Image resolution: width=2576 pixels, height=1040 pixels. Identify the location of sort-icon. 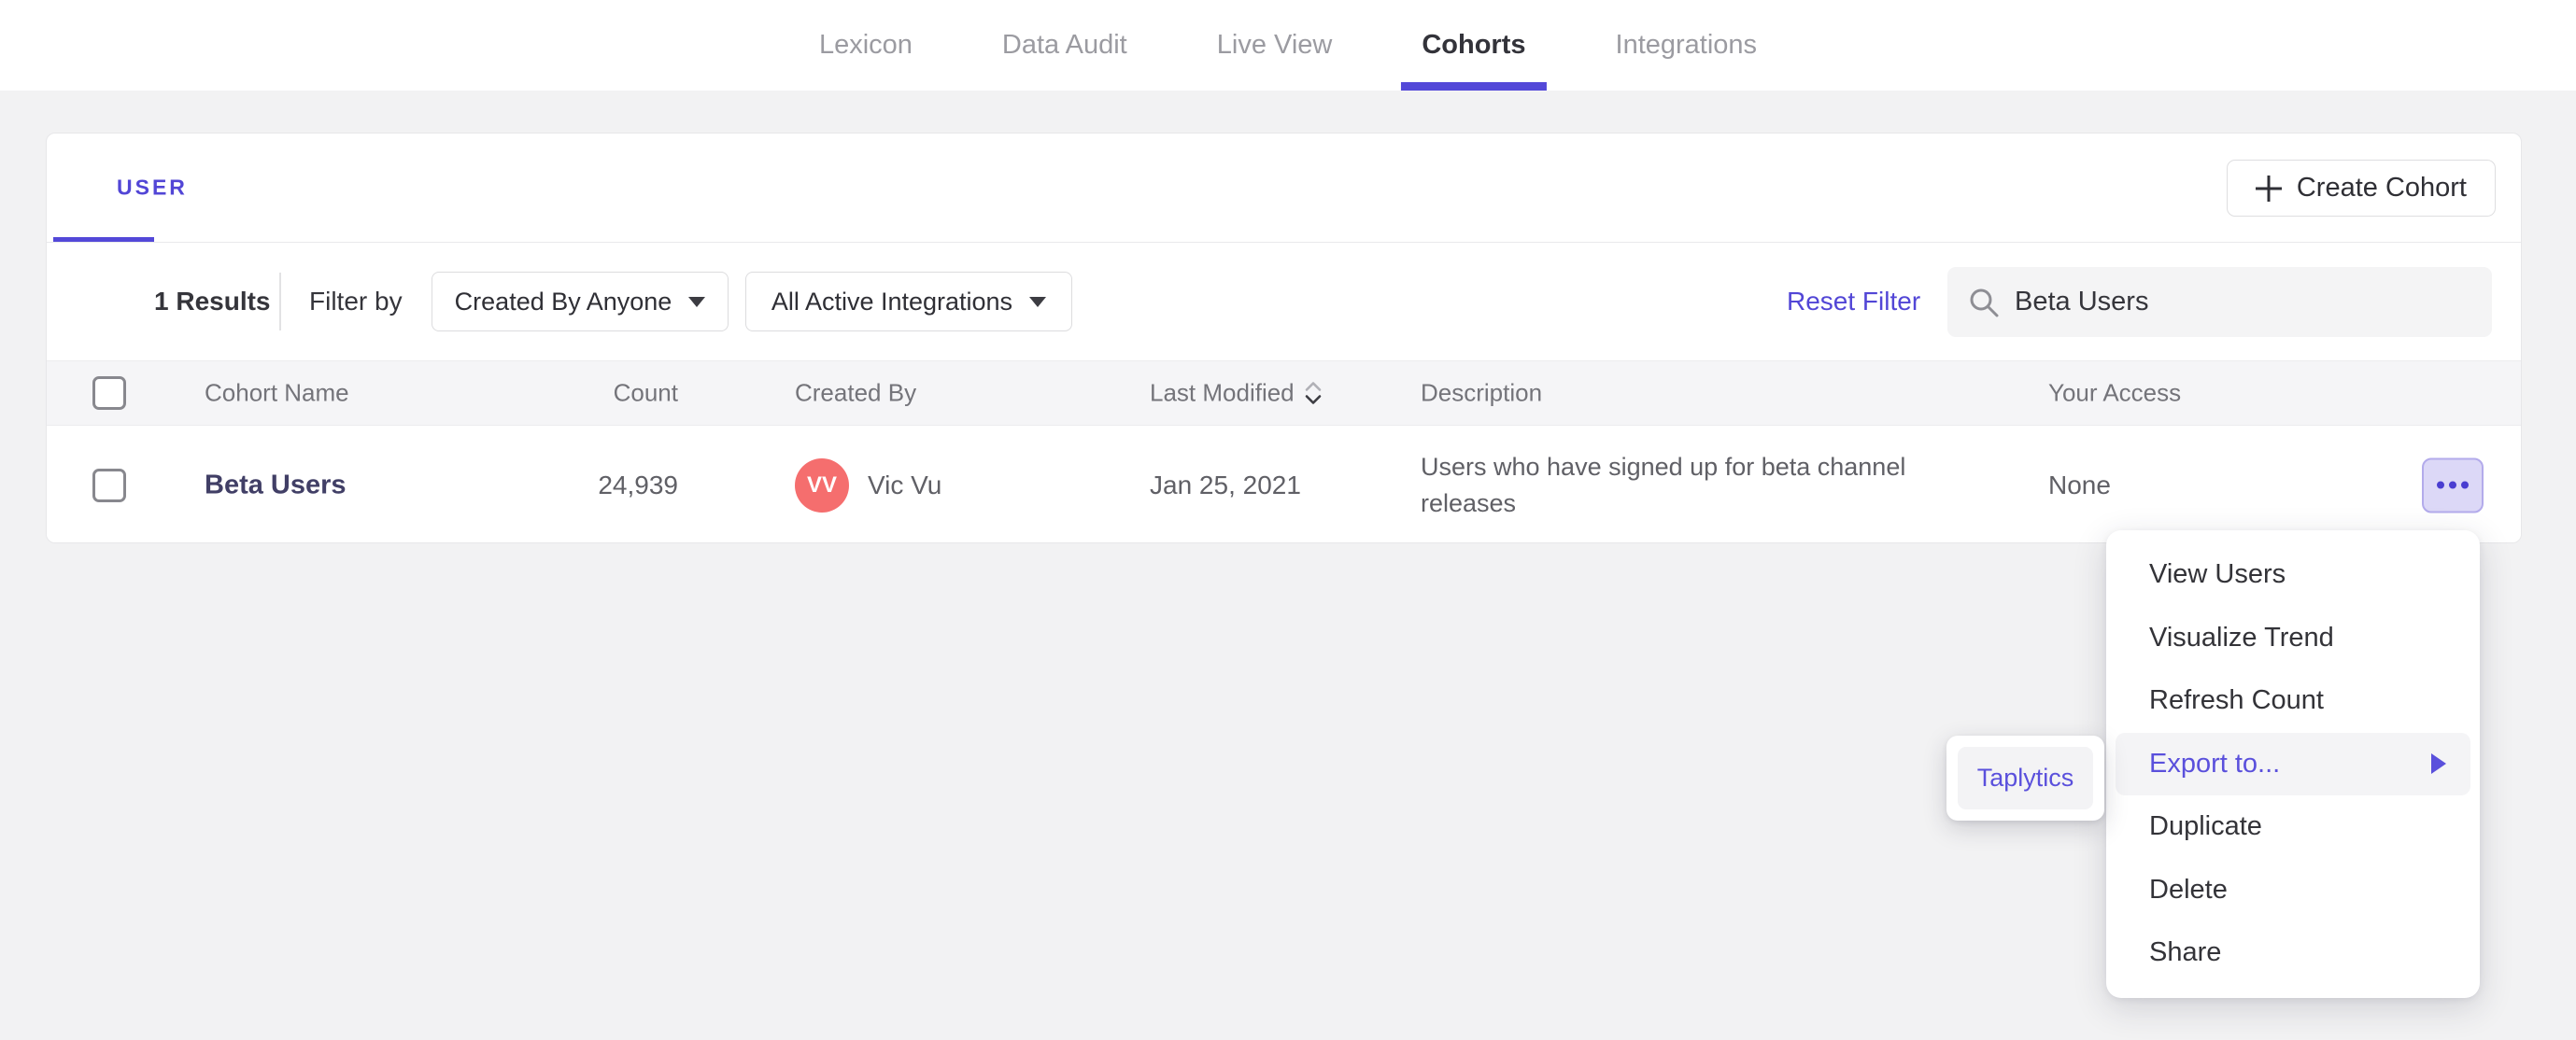
(1313, 392).